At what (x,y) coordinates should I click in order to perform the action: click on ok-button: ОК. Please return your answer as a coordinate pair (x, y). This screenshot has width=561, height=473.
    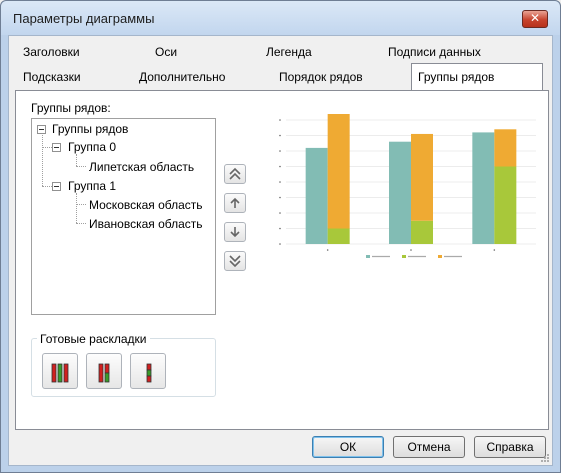
    Looking at the image, I should click on (348, 447).